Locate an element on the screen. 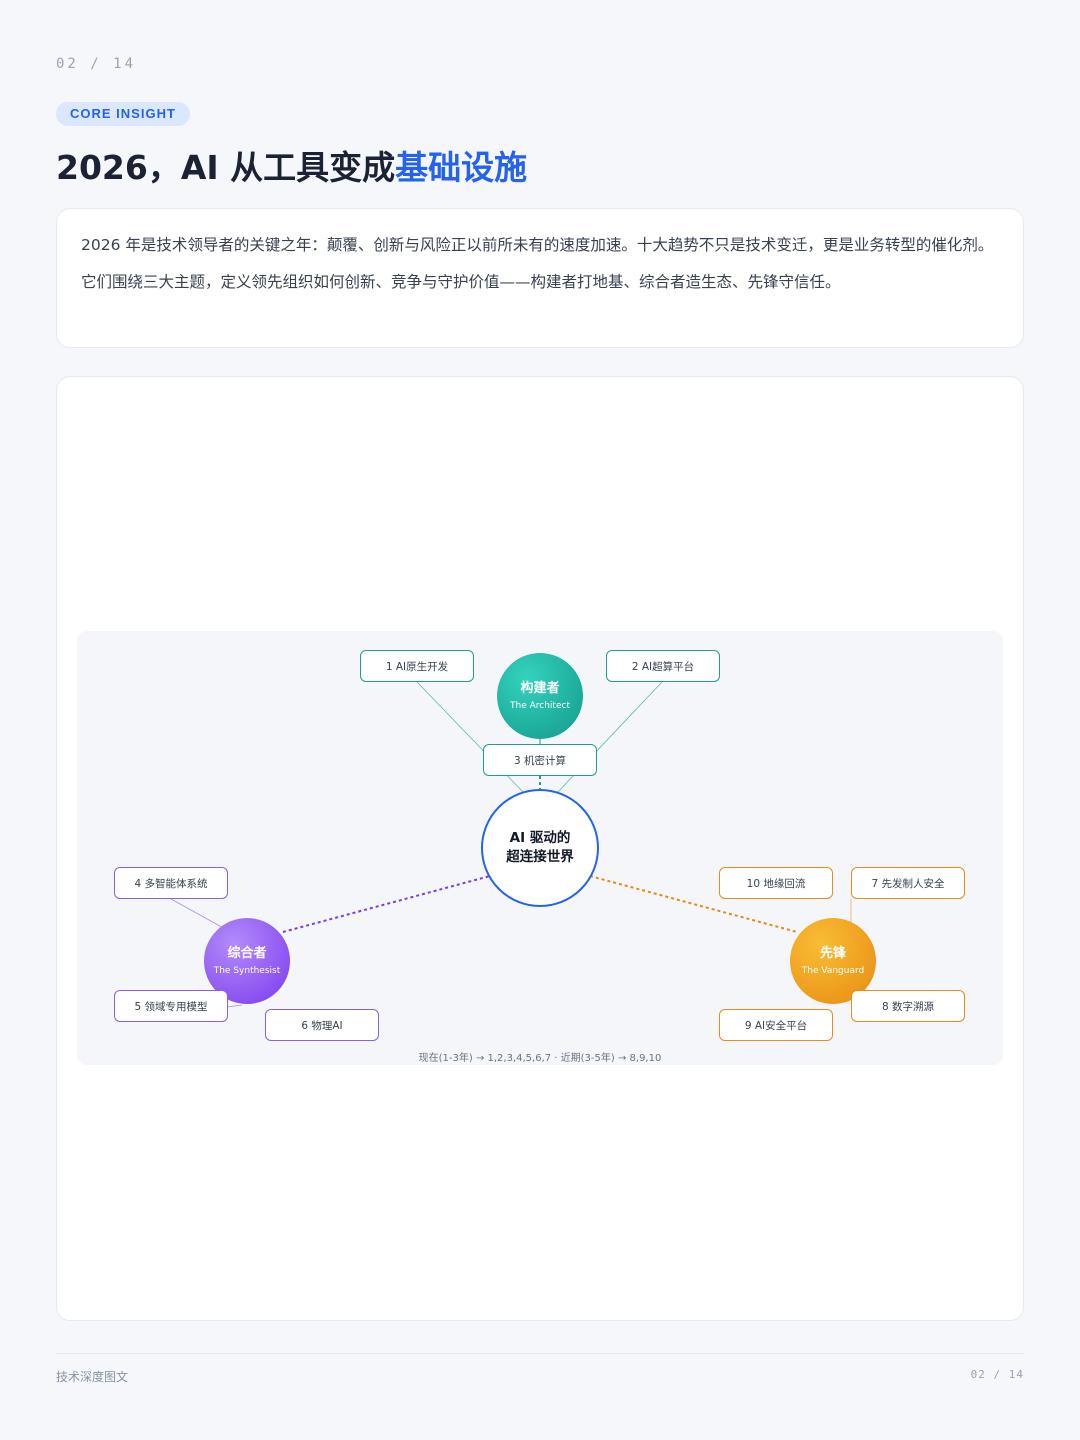 Image resolution: width=1080 pixels, height=1440 pixels. synthesist-subtitle: The Synthesist is located at coordinates (247, 970).